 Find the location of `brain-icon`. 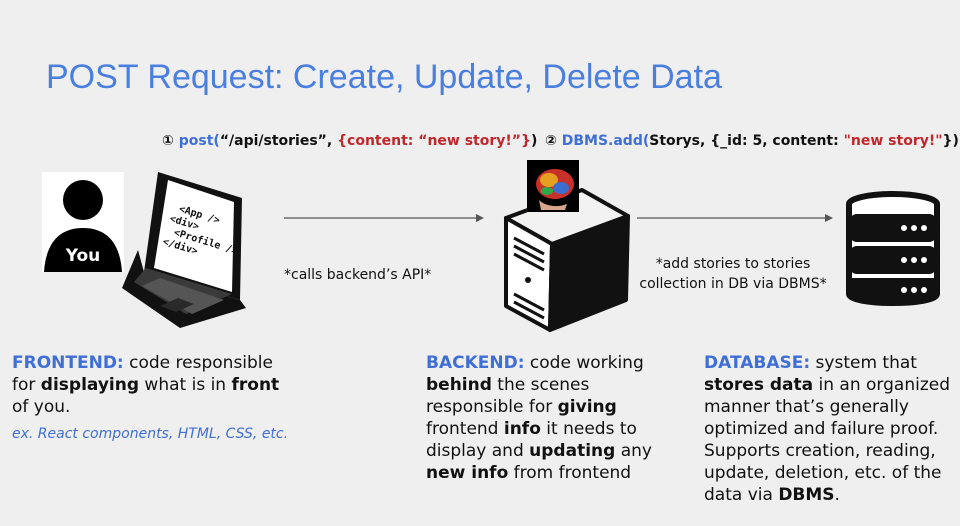

brain-icon is located at coordinates (553, 186).